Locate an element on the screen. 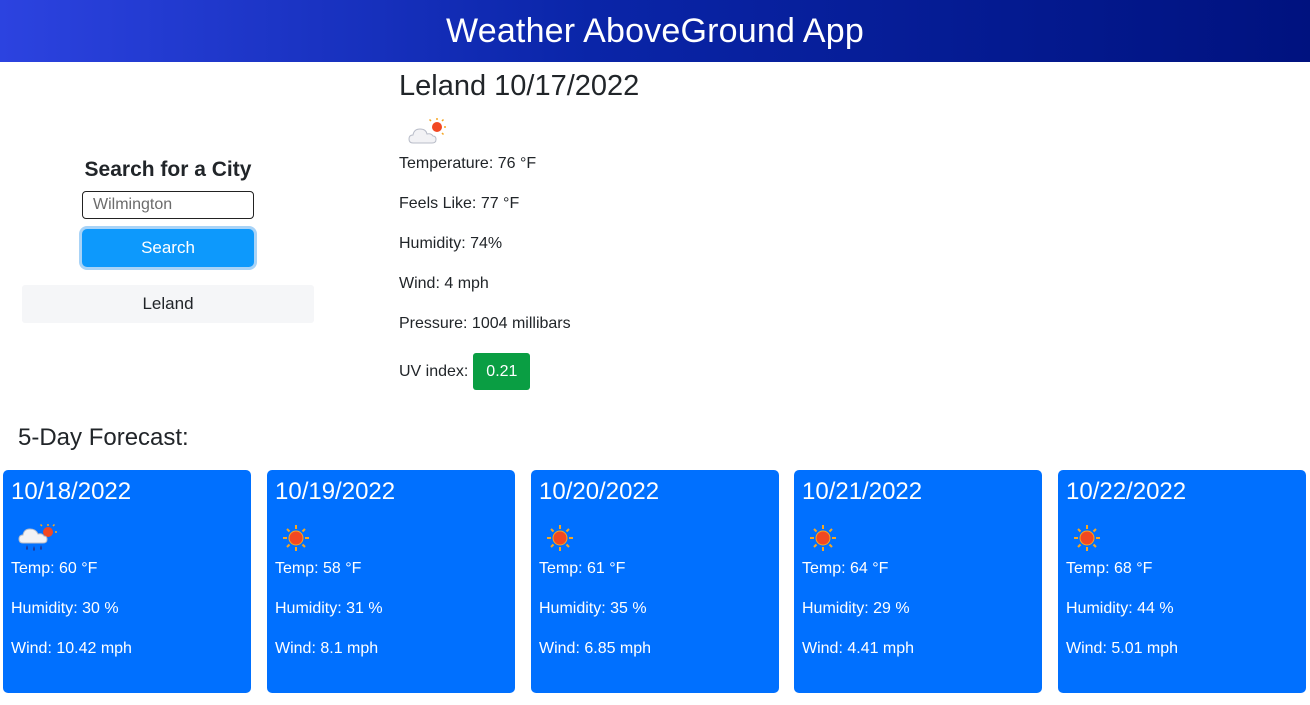 The image size is (1310, 705). search-panel: Search for a City Search Leland is located at coordinates (168, 240).